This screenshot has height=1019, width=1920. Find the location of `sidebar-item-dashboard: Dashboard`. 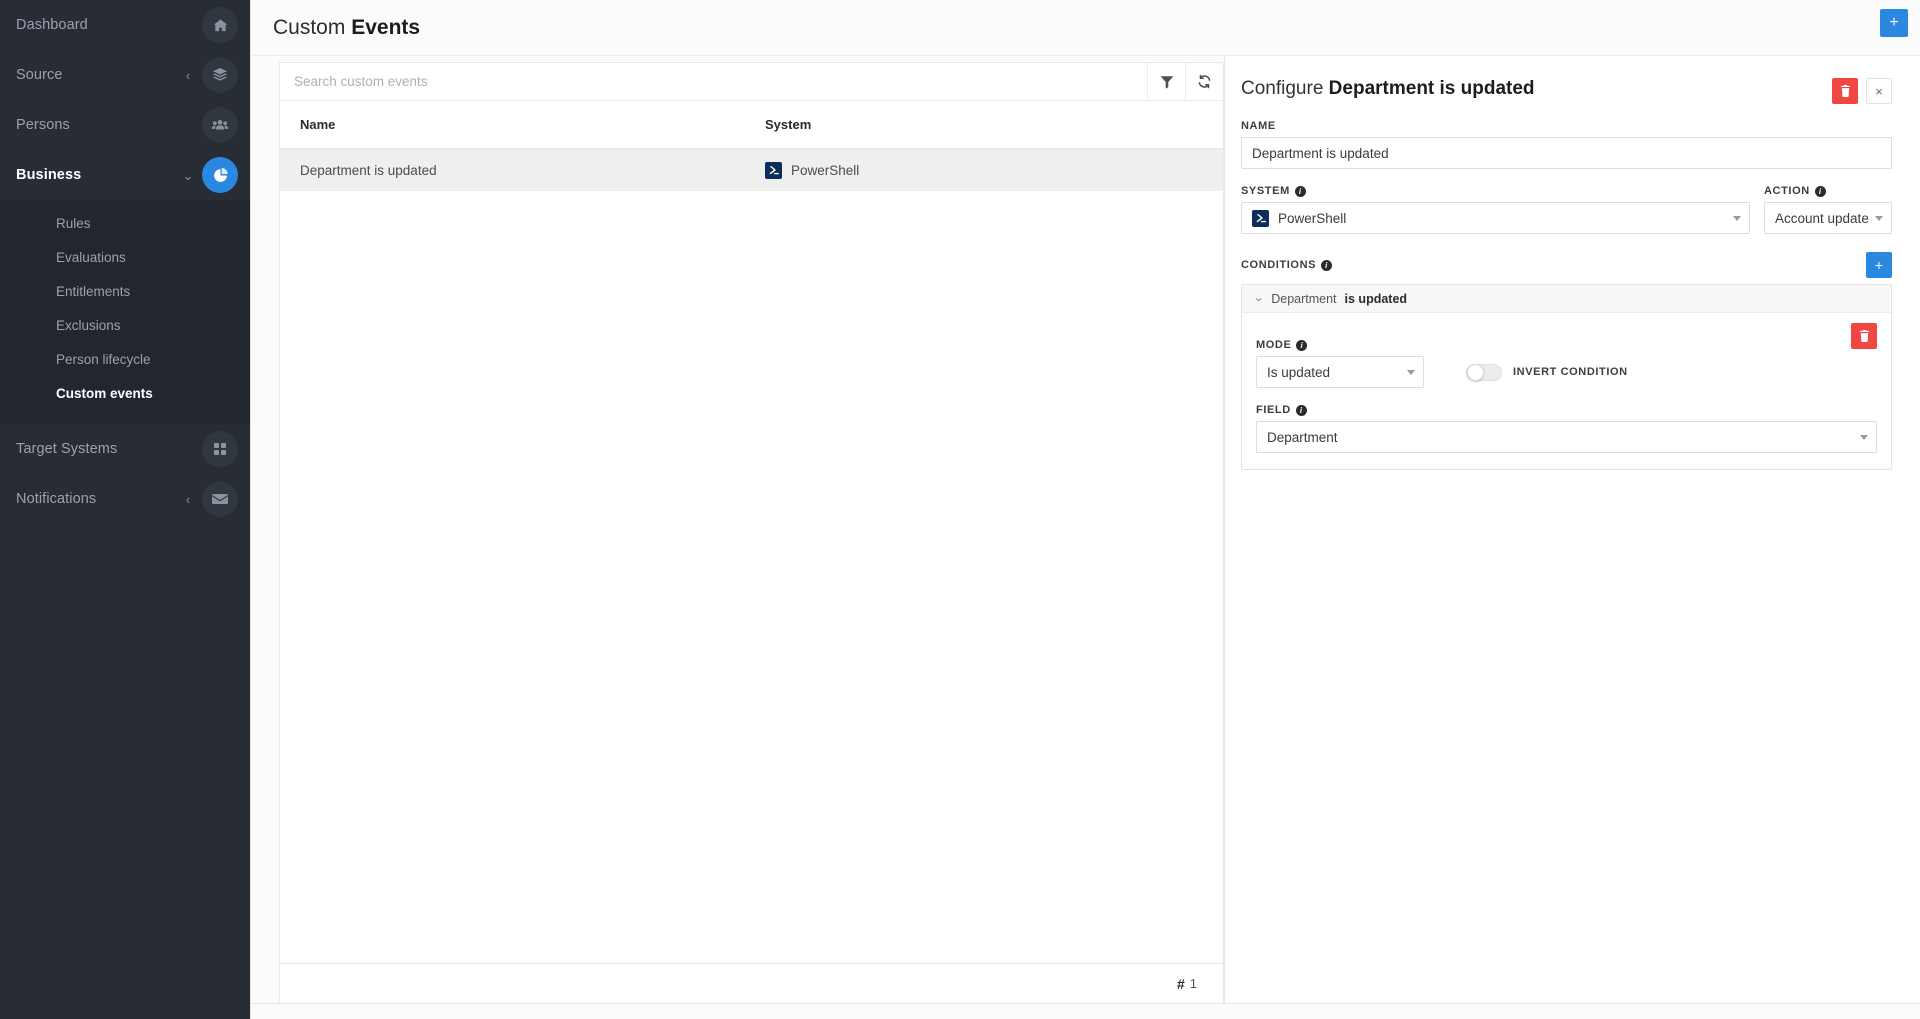

sidebar-item-dashboard: Dashboard is located at coordinates (125, 25).